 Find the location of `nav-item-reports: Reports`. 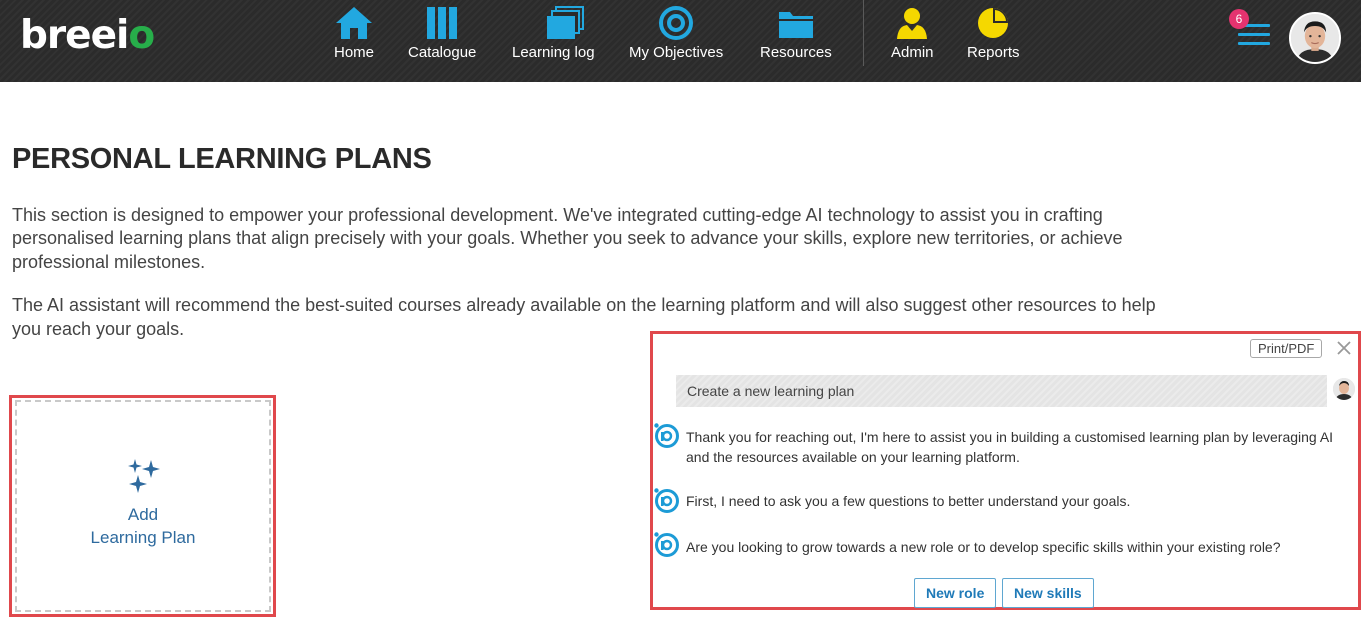

nav-item-reports: Reports is located at coordinates (993, 36).